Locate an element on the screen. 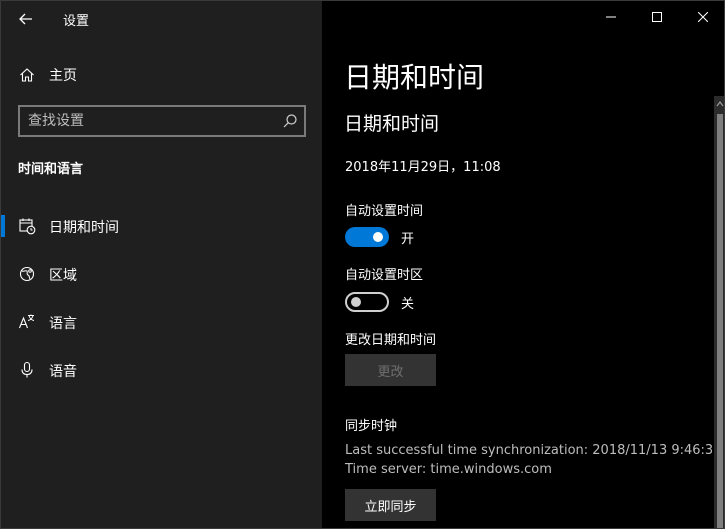  language-icon is located at coordinates (26, 321).